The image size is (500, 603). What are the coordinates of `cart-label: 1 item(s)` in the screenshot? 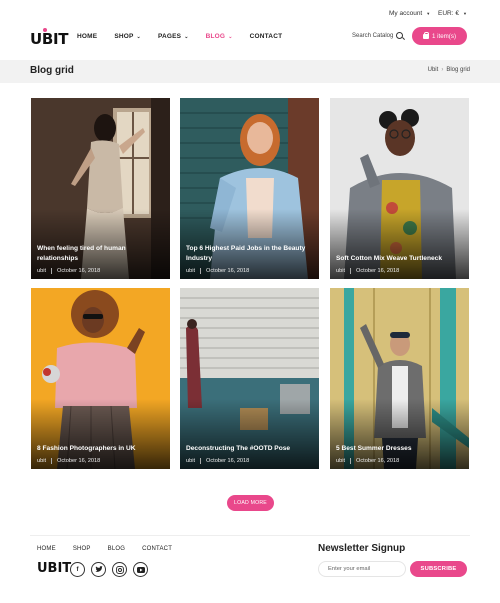 It's located at (444, 36).